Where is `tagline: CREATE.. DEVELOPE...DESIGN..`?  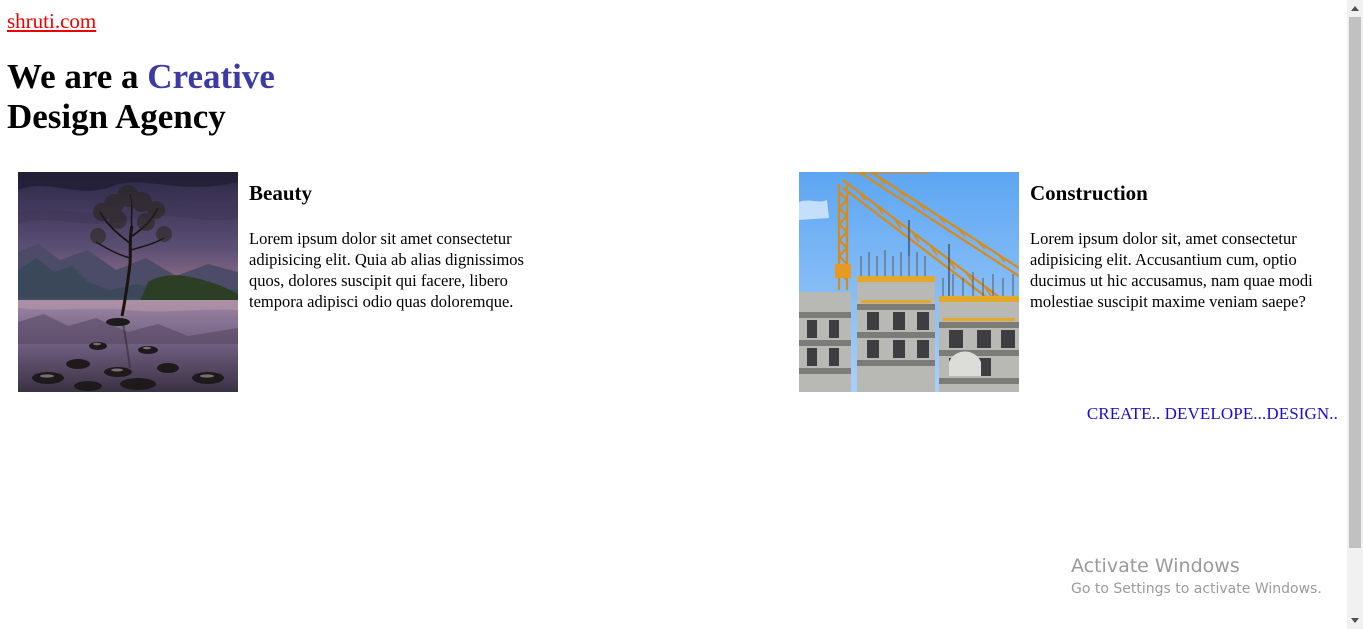
tagline: CREATE.. DEVELOPE...DESIGN.. is located at coordinates (1212, 413).